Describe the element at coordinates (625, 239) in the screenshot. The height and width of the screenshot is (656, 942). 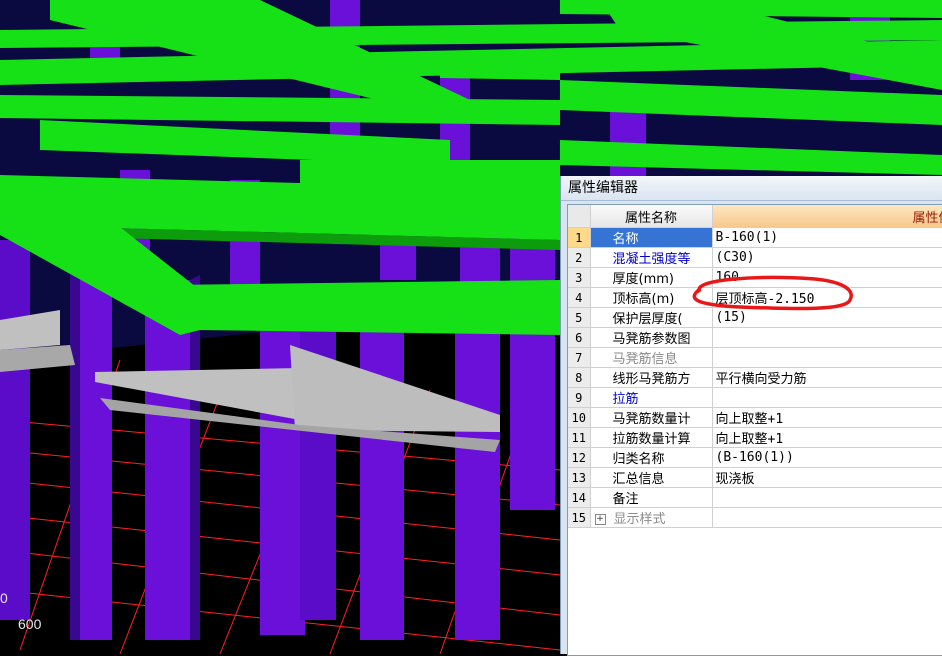
I see `property-name-label: 名称` at that location.